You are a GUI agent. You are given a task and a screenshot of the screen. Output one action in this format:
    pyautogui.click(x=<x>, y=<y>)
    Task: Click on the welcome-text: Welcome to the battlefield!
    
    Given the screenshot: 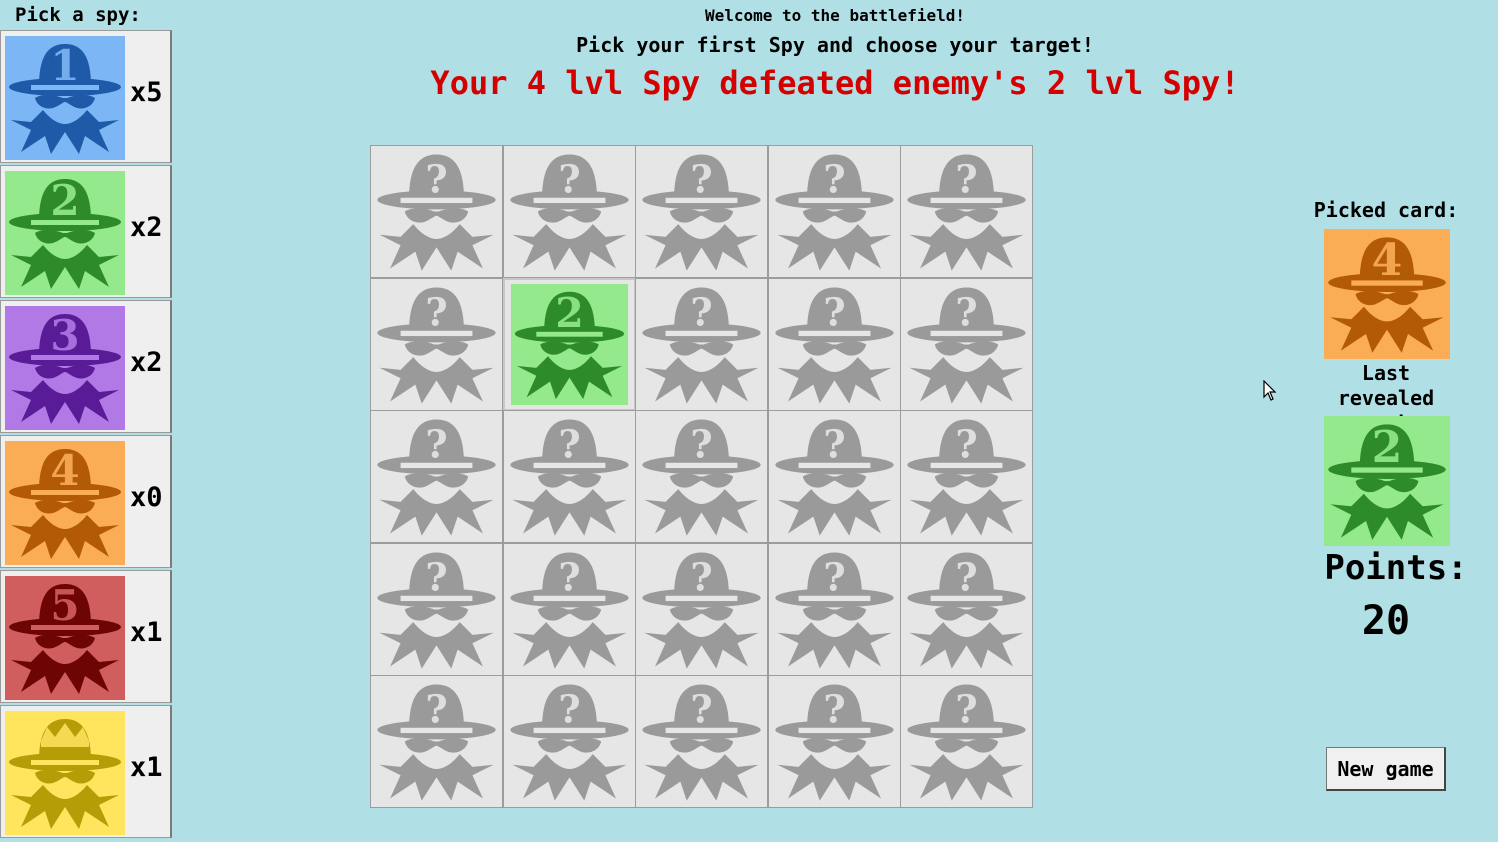 What is the action you would take?
    pyautogui.click(x=835, y=15)
    